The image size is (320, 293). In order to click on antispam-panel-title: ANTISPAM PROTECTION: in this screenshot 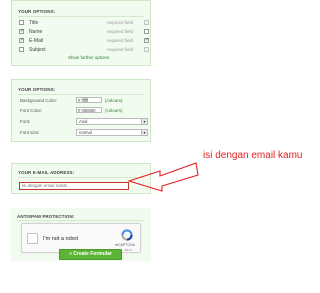, I will do `click(46, 216)`.